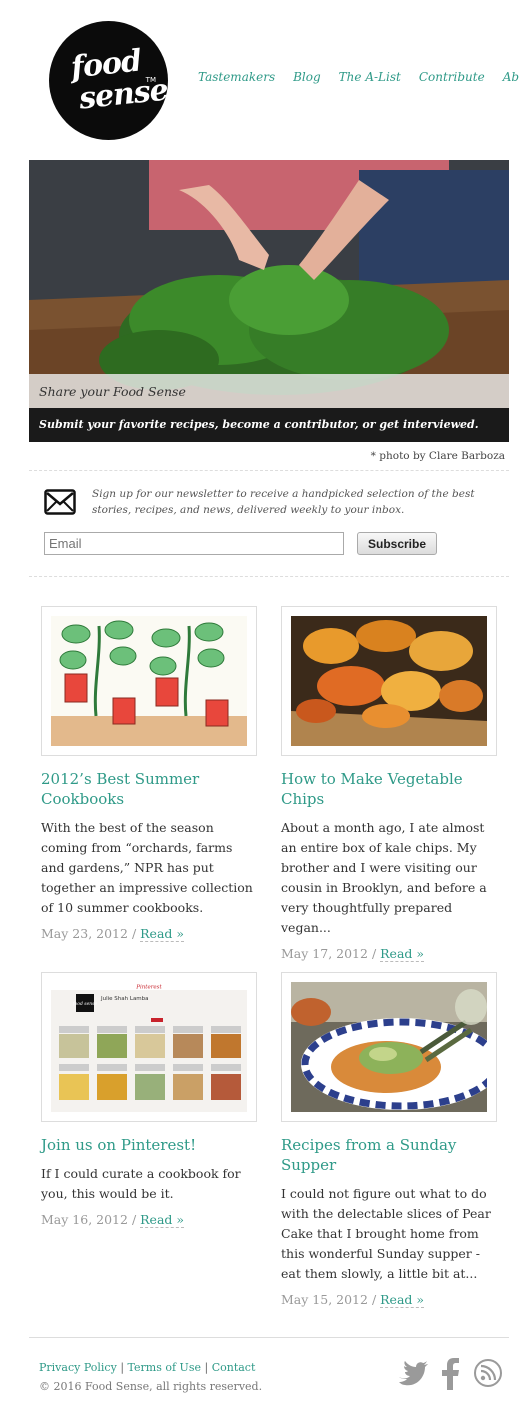  What do you see at coordinates (60, 502) in the screenshot?
I see `envelope-icon` at bounding box center [60, 502].